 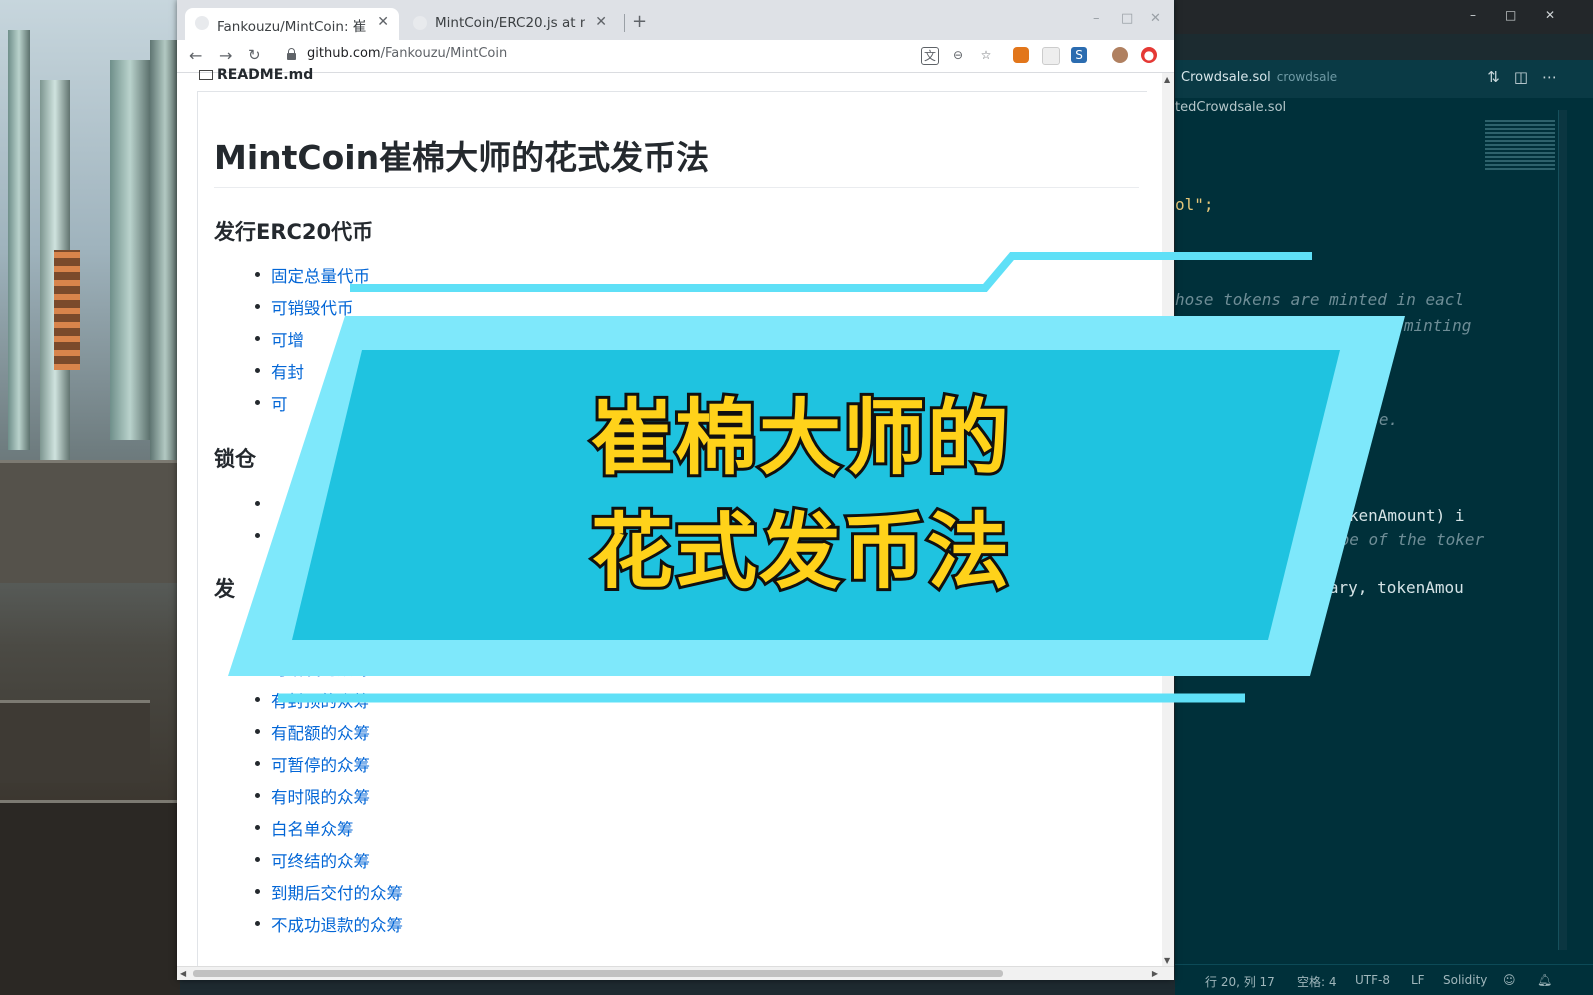 I want to click on browser-tab-erc20: MintCoin/ERC20.js at m ✕, so click(x=512, y=24).